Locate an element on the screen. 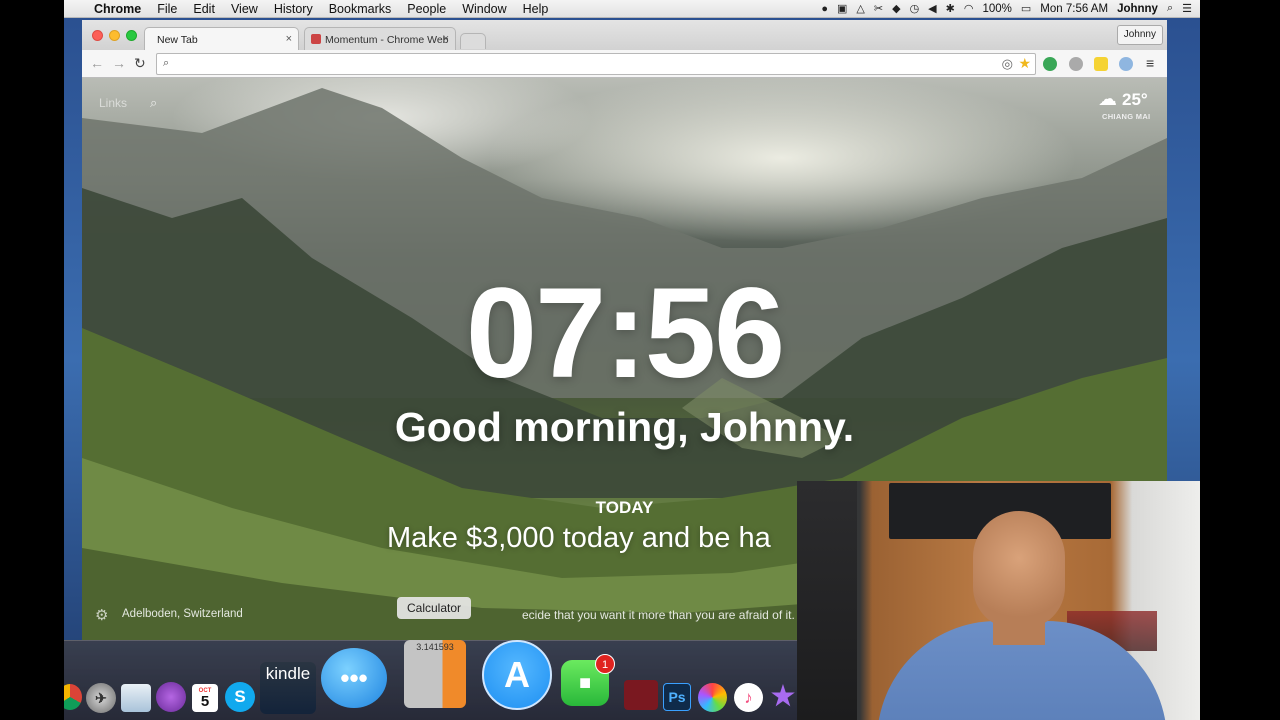 This screenshot has height=720, width=1280. time-machine-icon: ◷ is located at coordinates (915, 8).